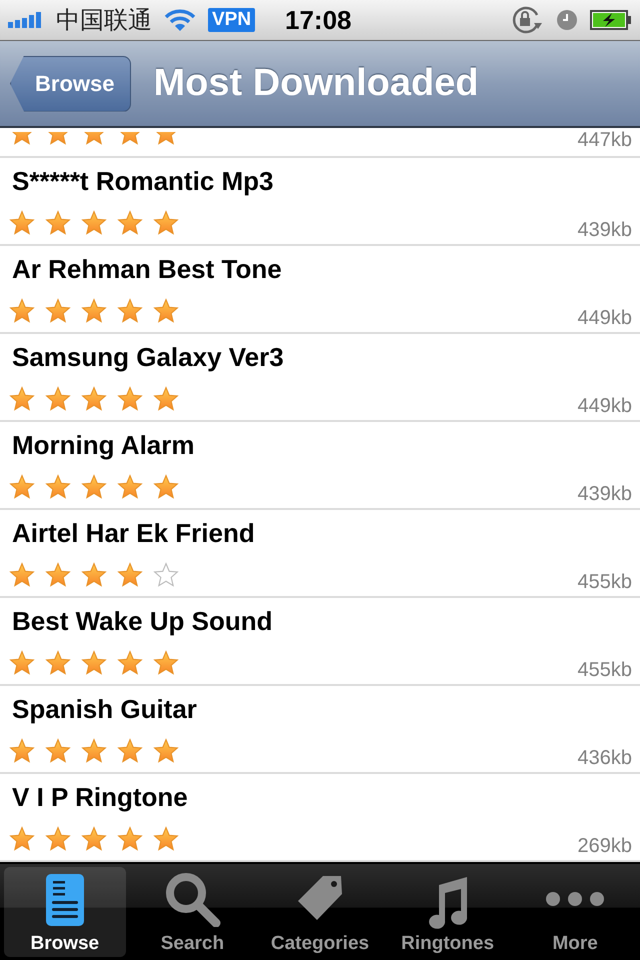 The width and height of the screenshot is (640, 960). Describe the element at coordinates (320, 290) in the screenshot. I see `ringtone-row: Ar Rehman Best Tone 449kb` at that location.